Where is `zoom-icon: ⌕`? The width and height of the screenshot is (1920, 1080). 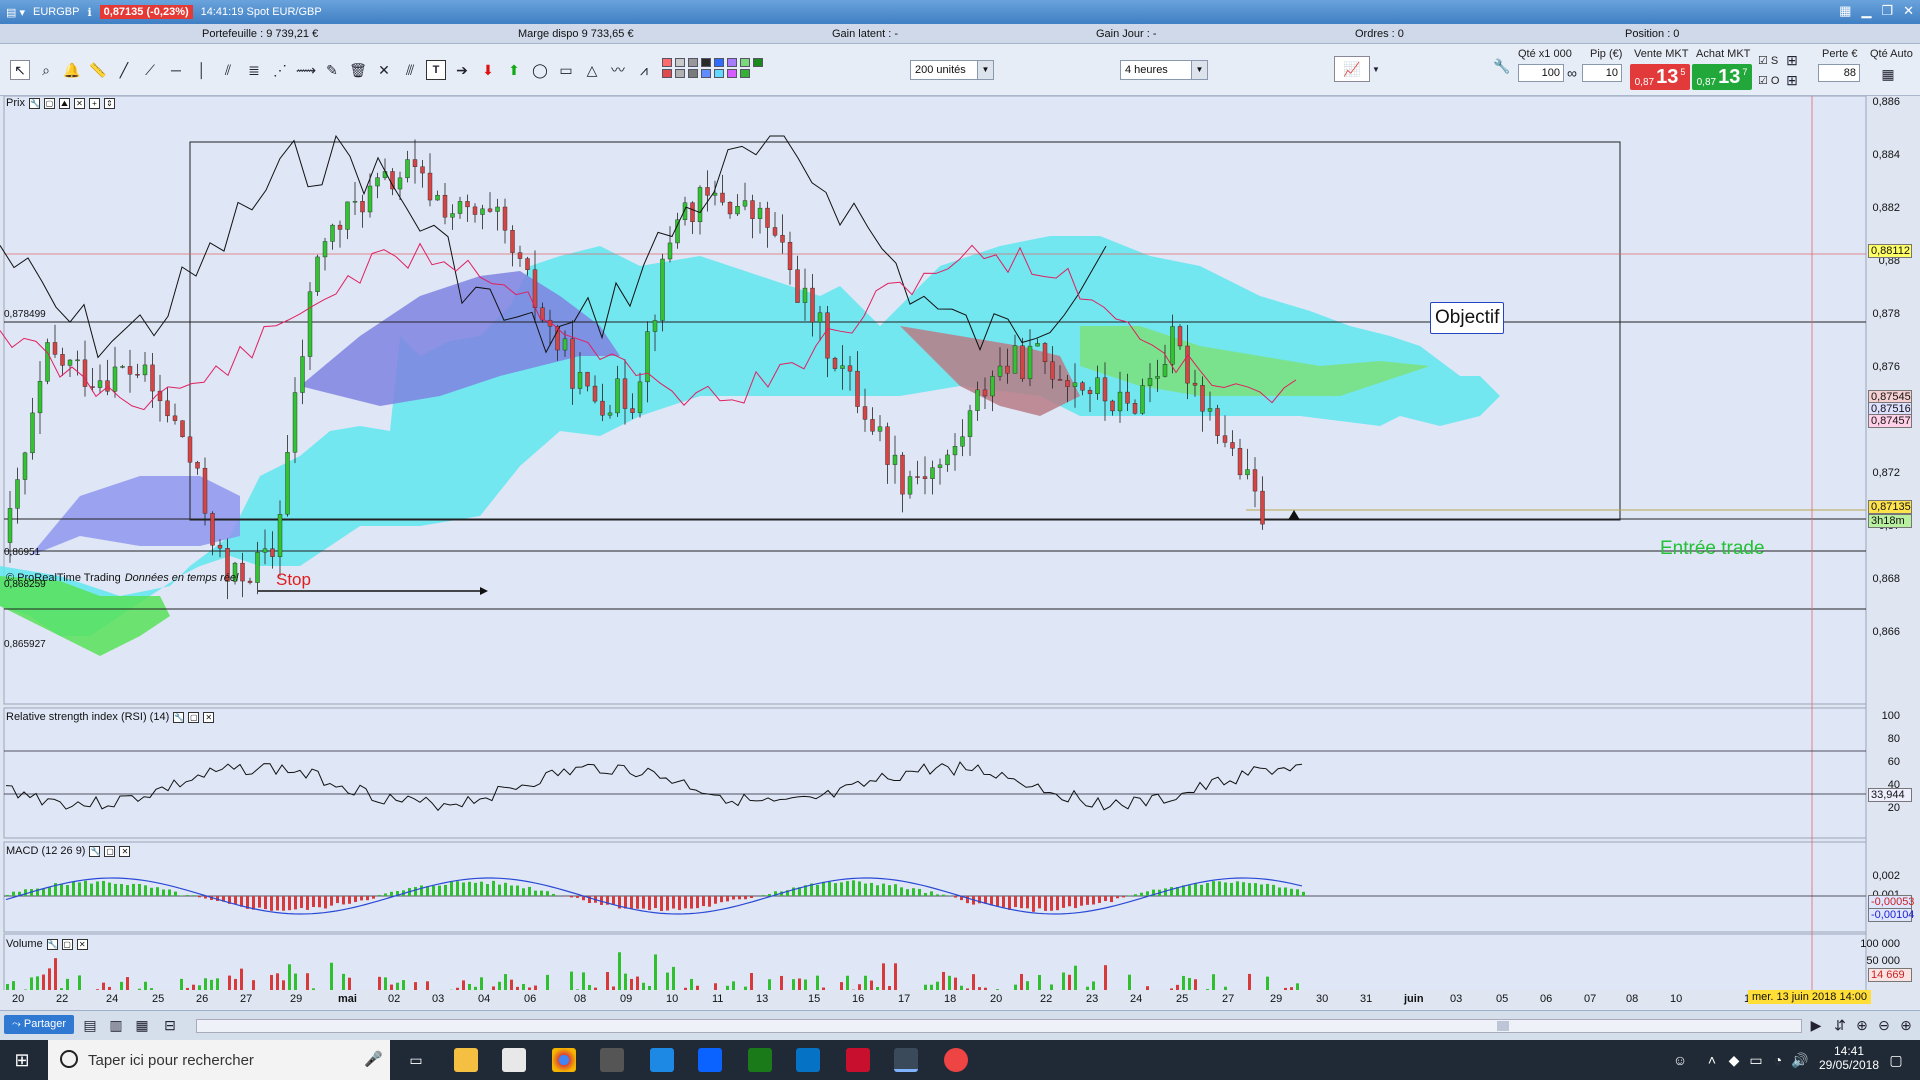 zoom-icon: ⌕ is located at coordinates (46, 70).